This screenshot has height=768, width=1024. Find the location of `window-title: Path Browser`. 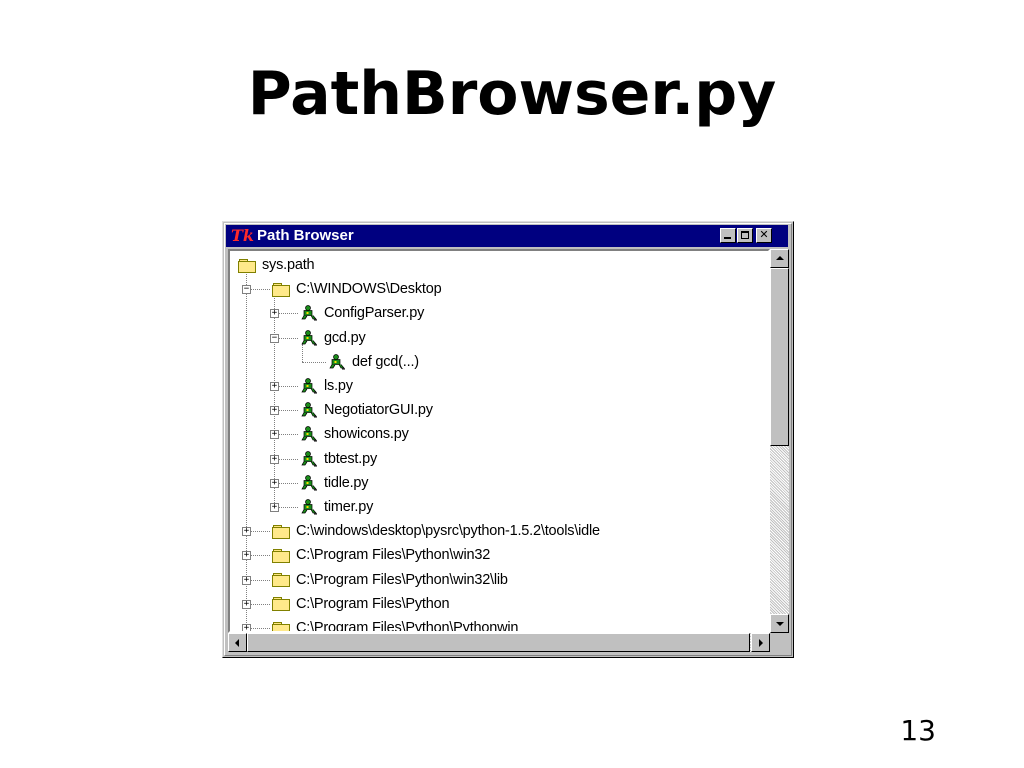

window-title: Path Browser is located at coordinates (305, 235).